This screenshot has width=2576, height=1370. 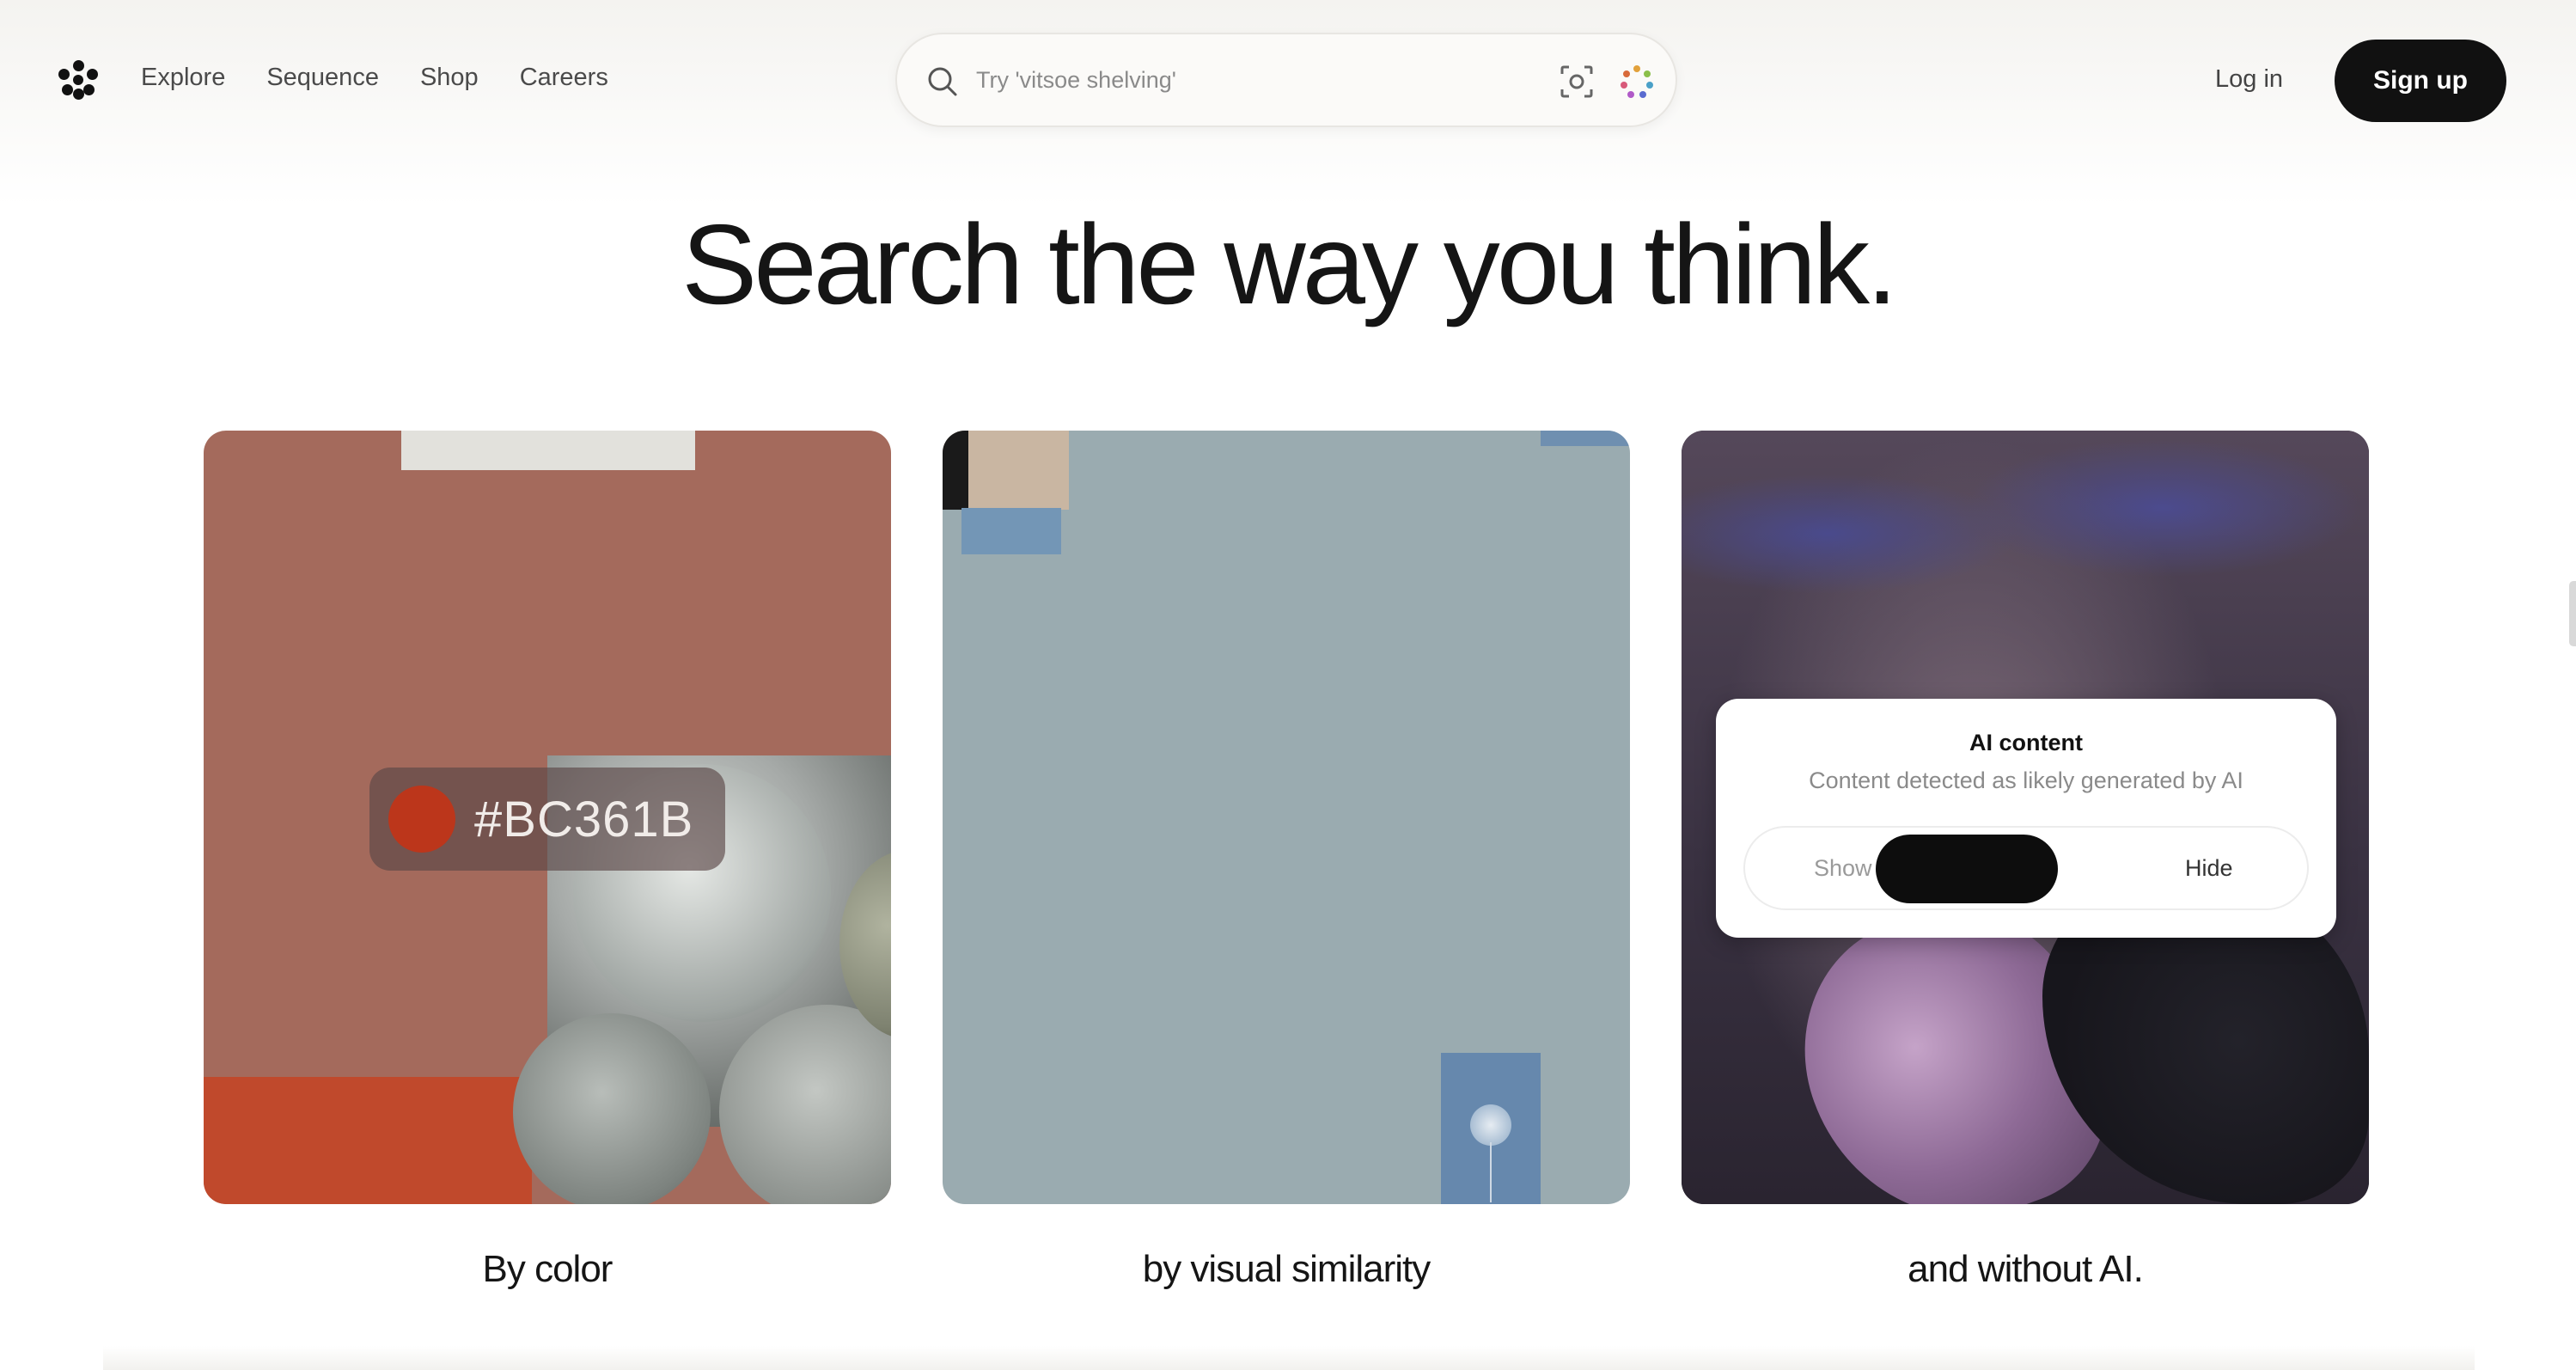 I want to click on color-dot, so click(x=421, y=819).